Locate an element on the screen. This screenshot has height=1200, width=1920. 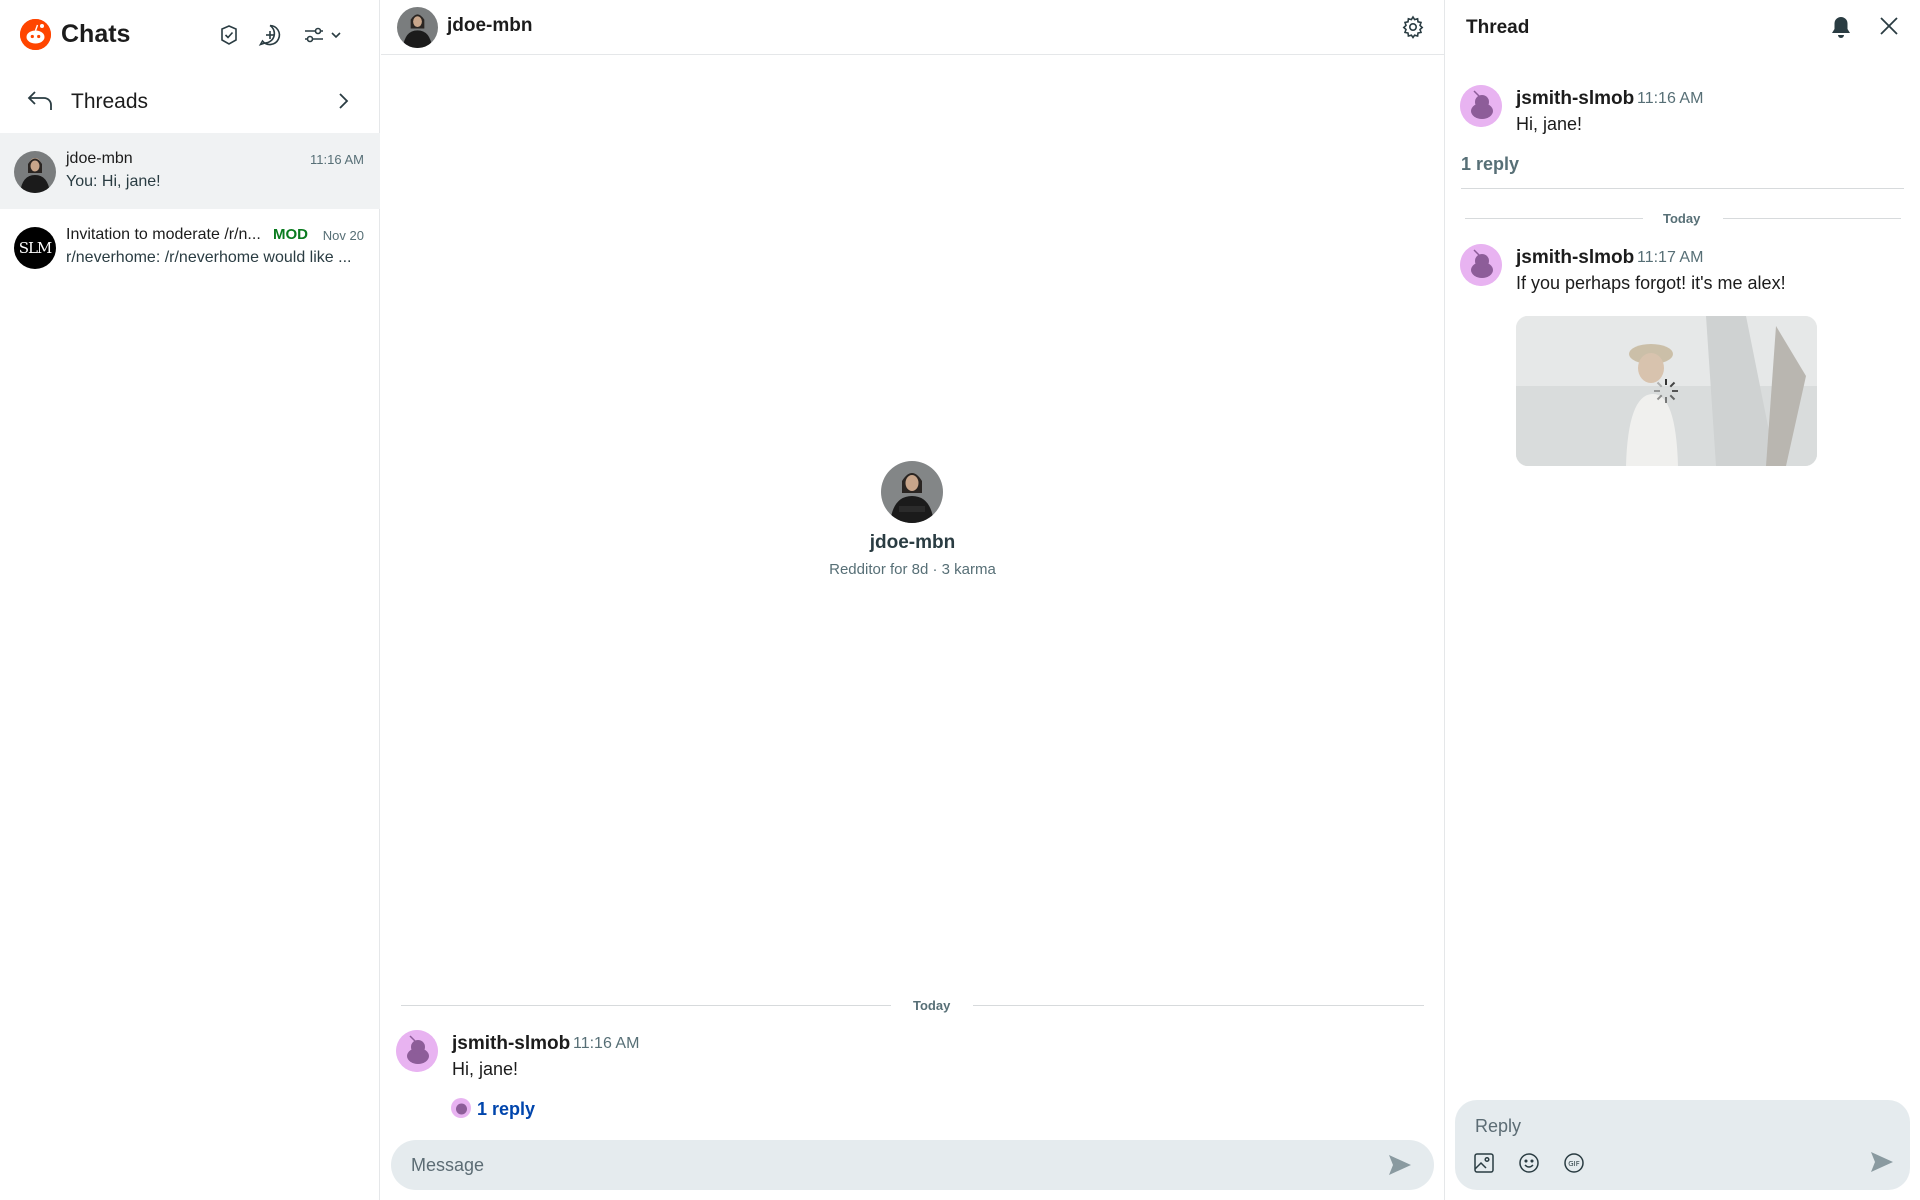
message-time: 11:17 AM is located at coordinates (1670, 257).